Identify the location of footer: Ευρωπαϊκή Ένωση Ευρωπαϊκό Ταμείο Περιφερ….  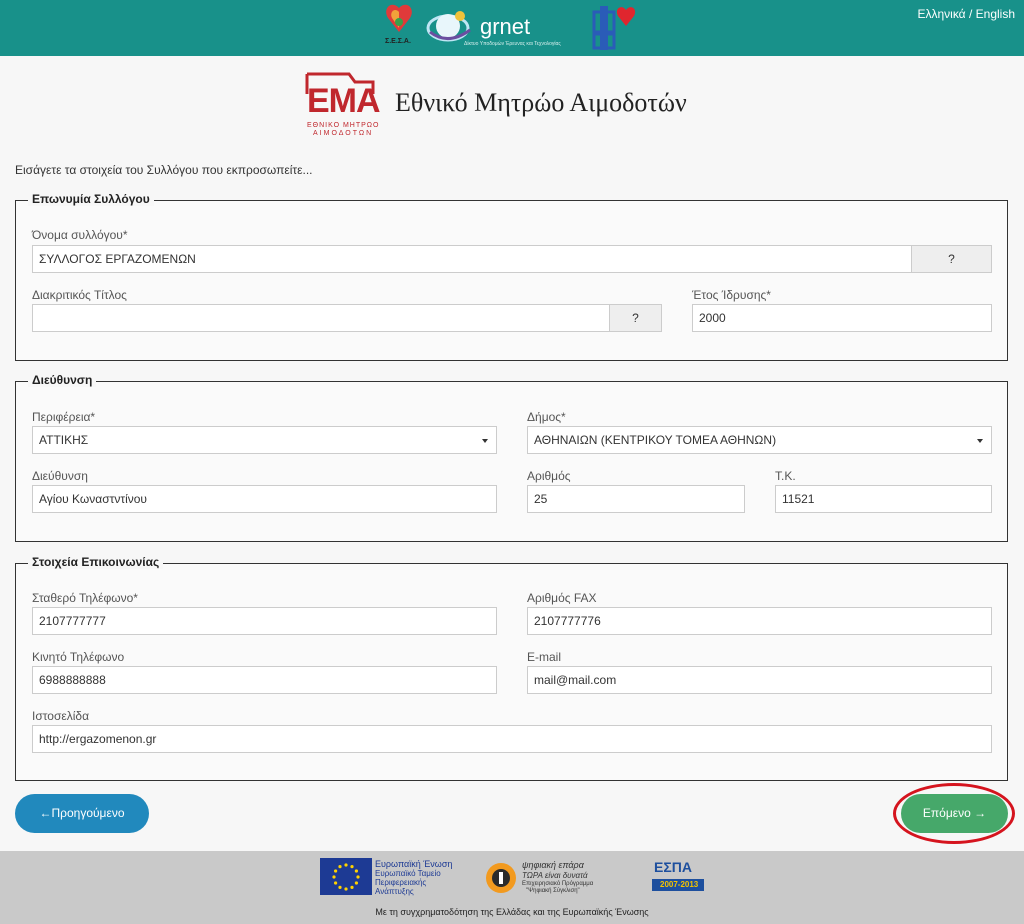
(512, 887).